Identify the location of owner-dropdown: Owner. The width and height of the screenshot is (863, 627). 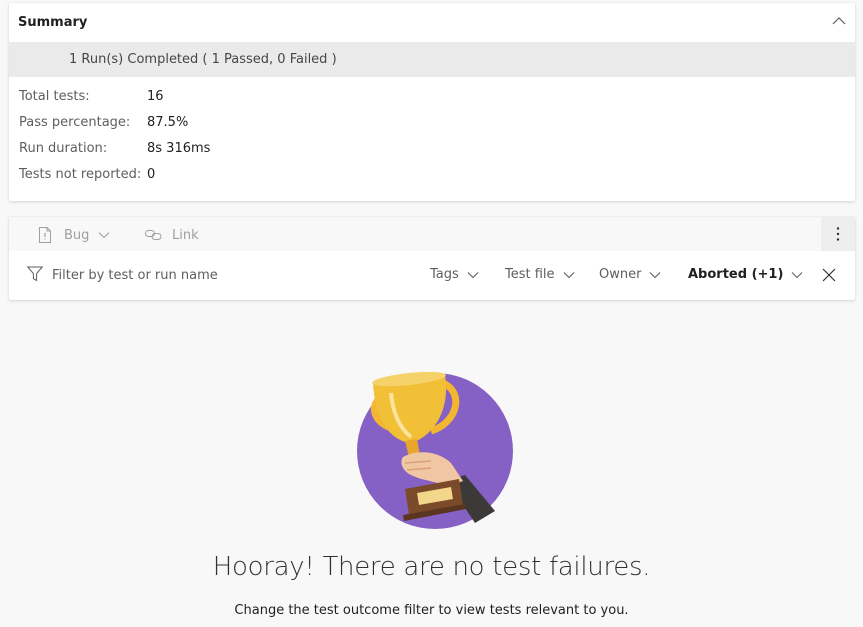
(630, 274).